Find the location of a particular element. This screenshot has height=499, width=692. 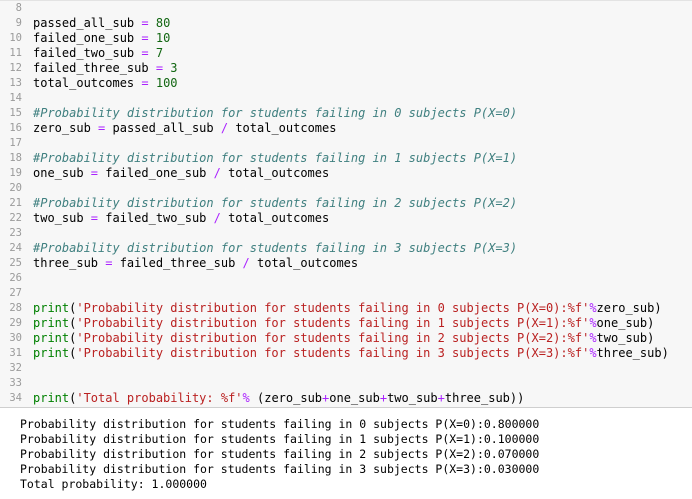

line-number: 8 is located at coordinates (18, 8).